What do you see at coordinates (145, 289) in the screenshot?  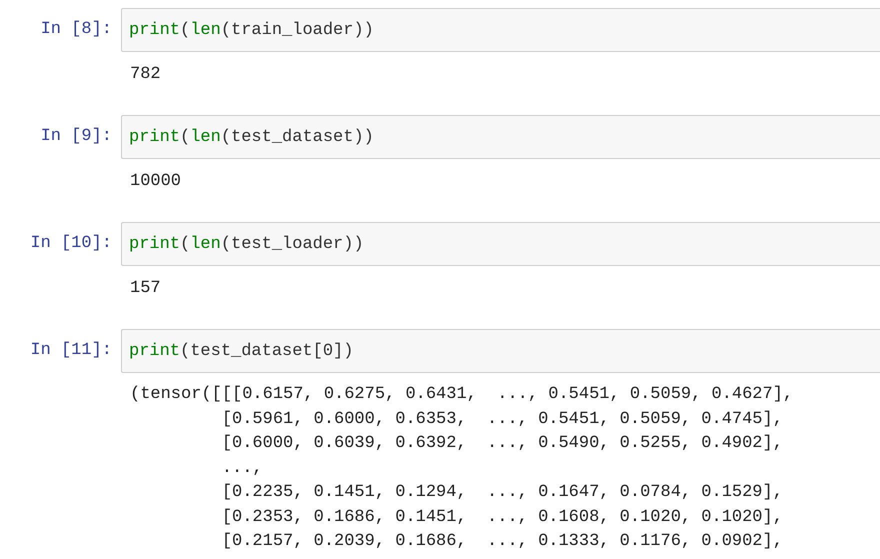 I see `output-text: 157` at bounding box center [145, 289].